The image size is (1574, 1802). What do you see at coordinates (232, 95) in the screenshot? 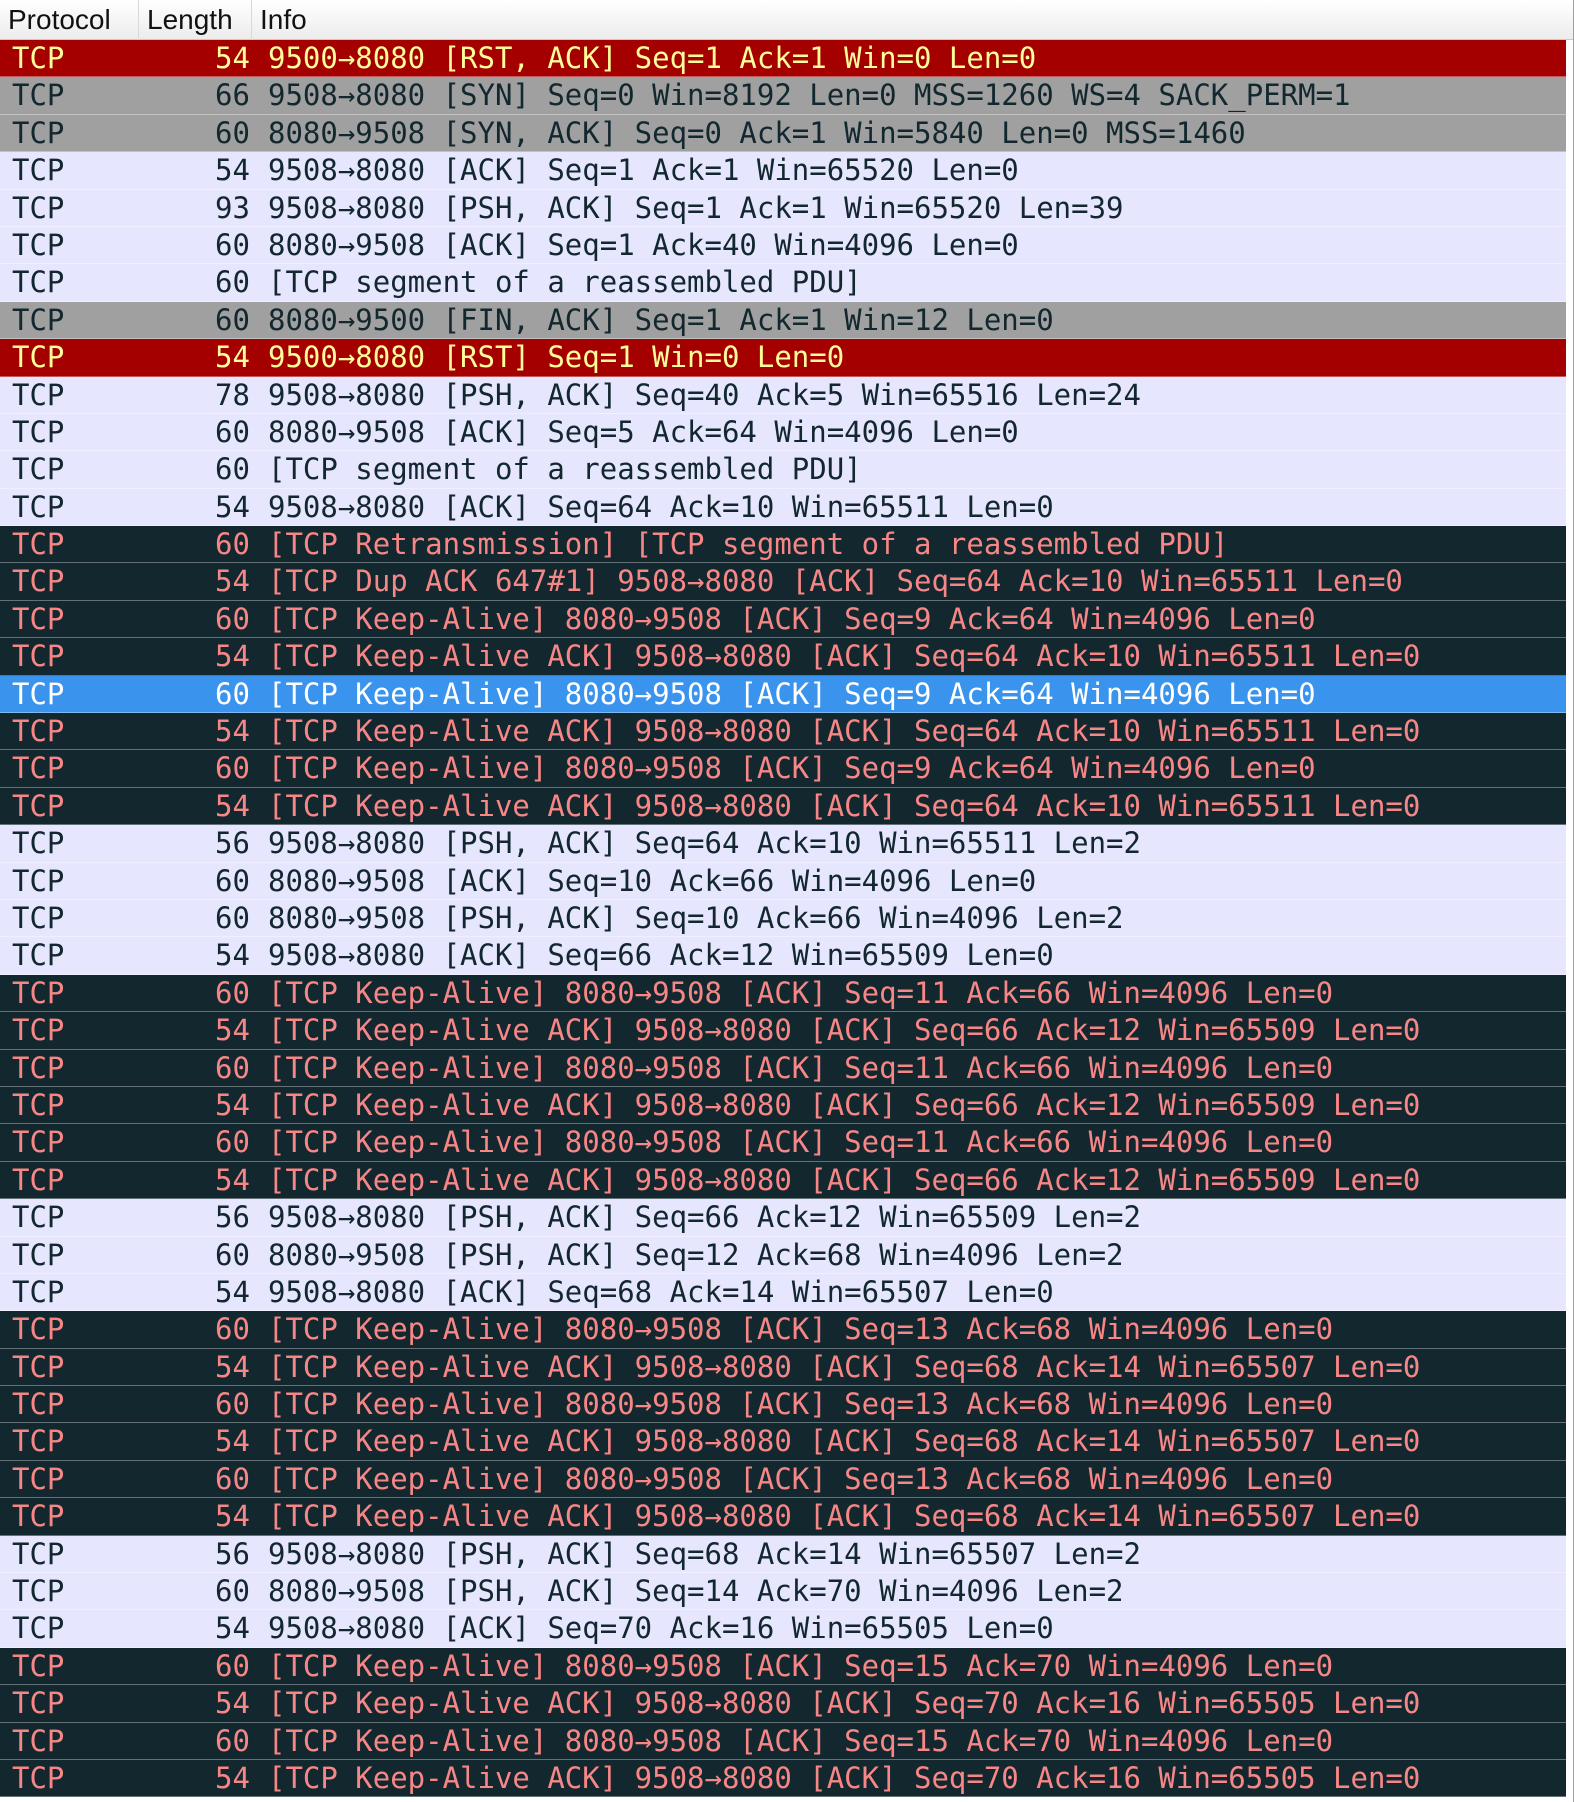
I see `packet-length: 66` at bounding box center [232, 95].